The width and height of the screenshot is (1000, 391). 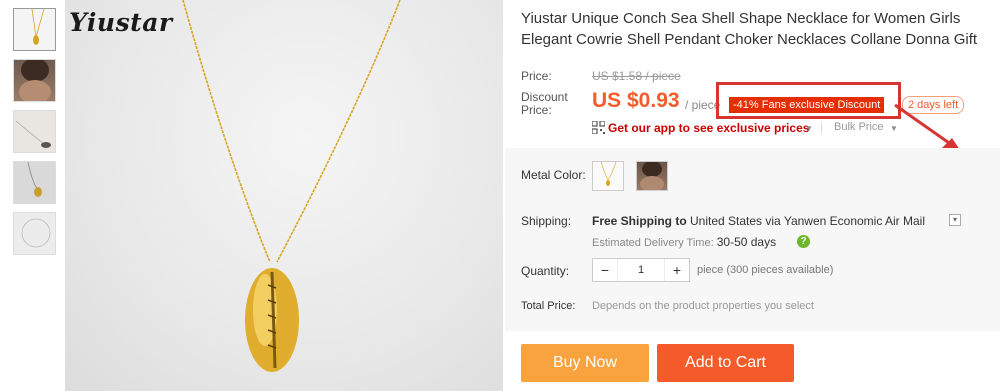 I want to click on shipping-label: Shipping:, so click(x=546, y=221).